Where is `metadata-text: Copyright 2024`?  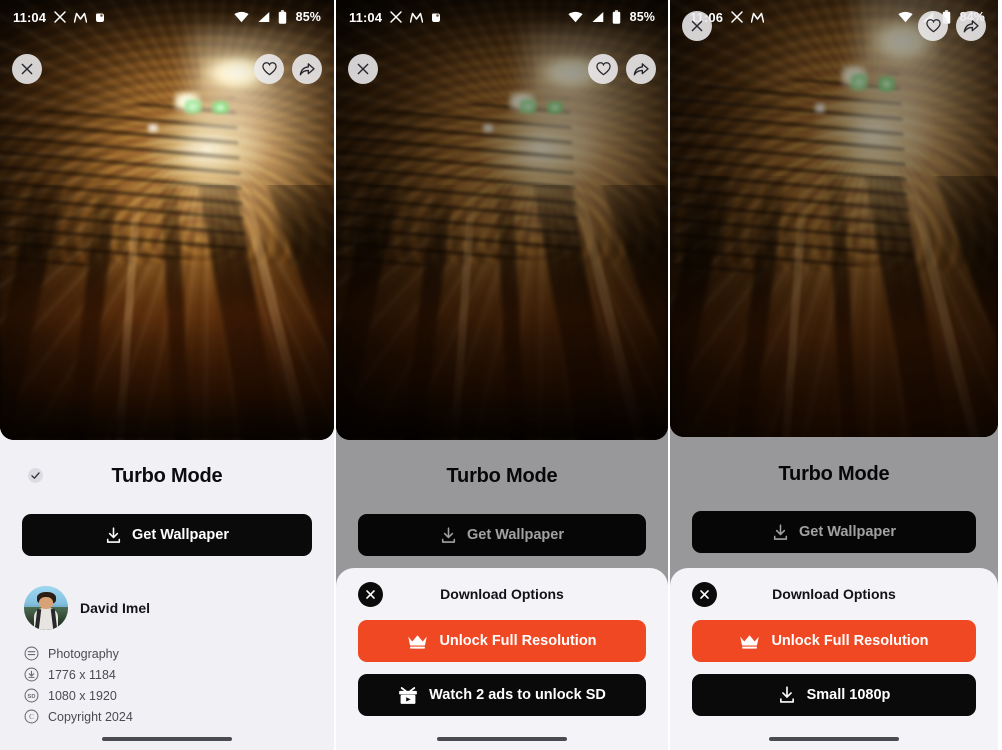 metadata-text: Copyright 2024 is located at coordinates (90, 716).